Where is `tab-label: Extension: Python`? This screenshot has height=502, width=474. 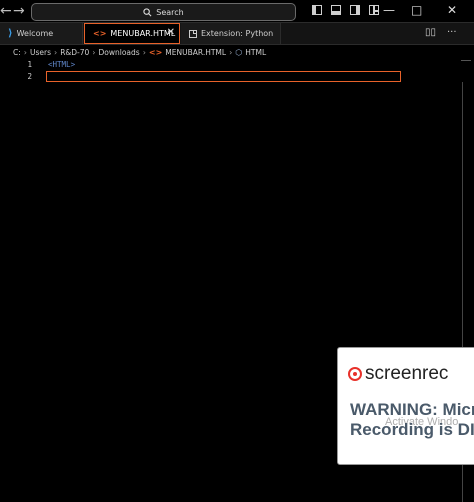 tab-label: Extension: Python is located at coordinates (237, 33).